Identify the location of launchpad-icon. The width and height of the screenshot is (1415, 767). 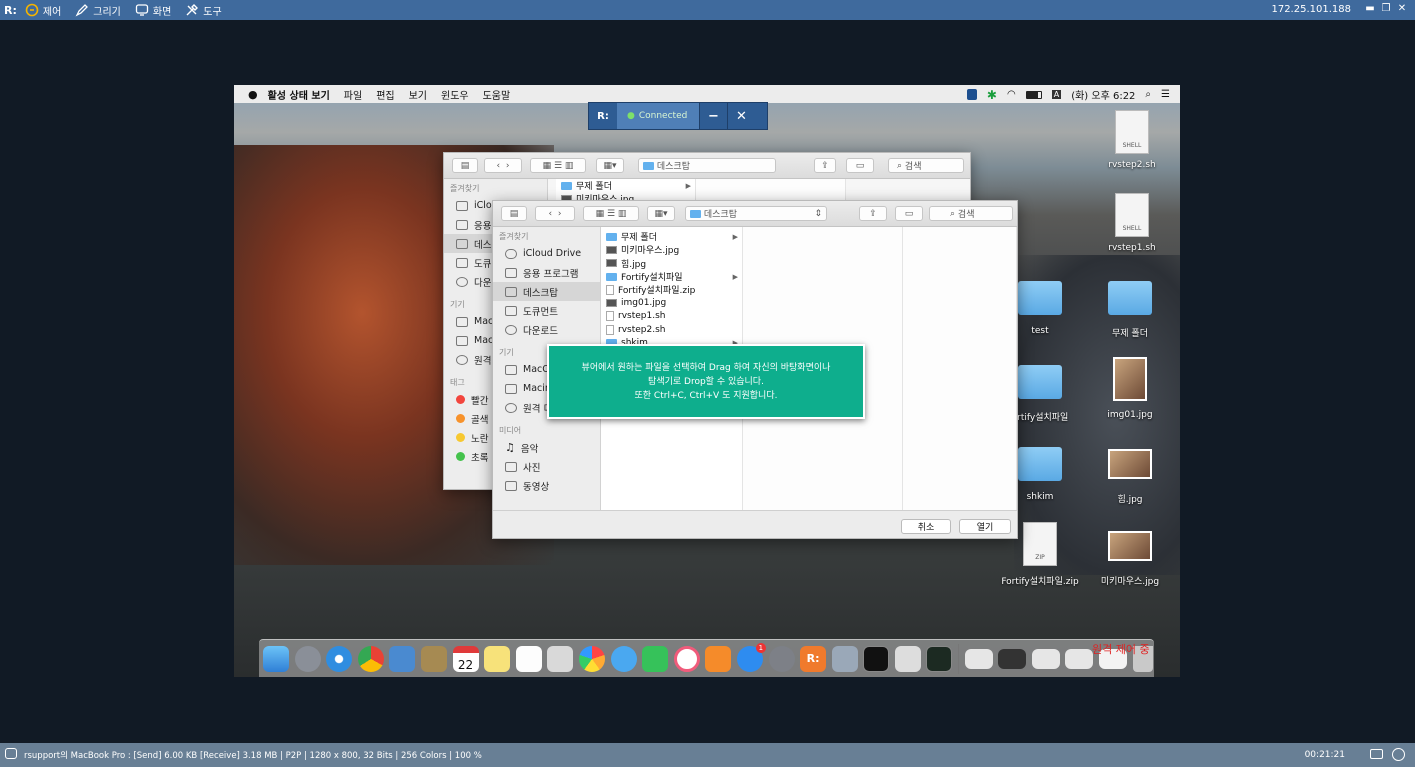
(307, 658).